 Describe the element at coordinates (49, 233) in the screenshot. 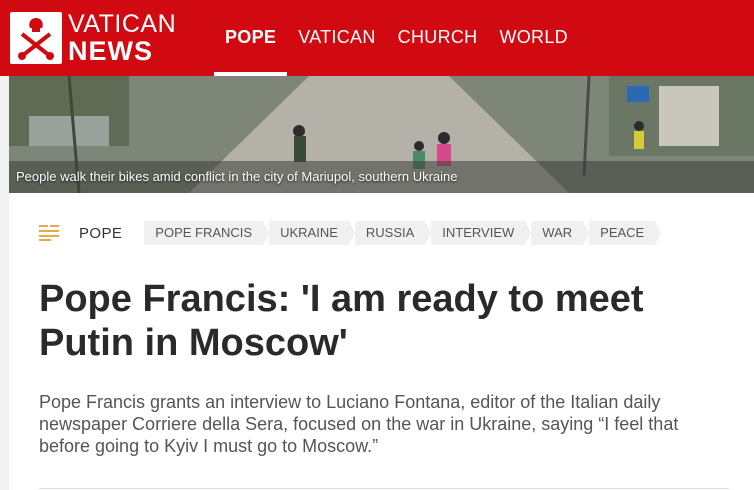

I see `list-icon` at that location.